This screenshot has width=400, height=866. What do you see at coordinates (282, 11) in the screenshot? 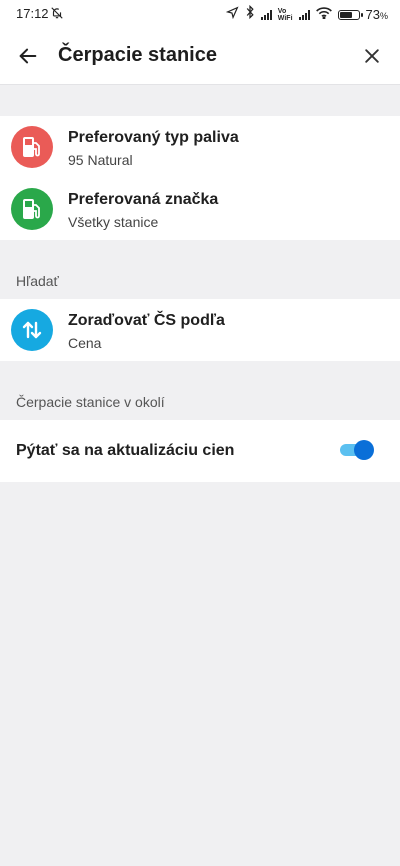
I see `vowifi-top-text: Vo` at bounding box center [282, 11].